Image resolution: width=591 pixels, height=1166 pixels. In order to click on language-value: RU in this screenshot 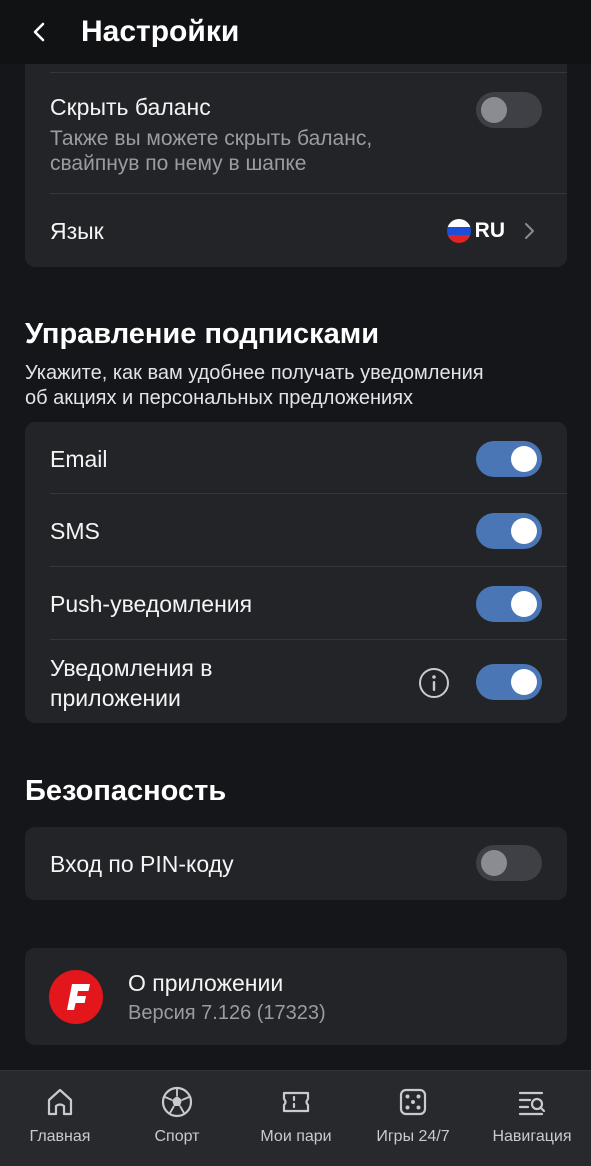, I will do `click(489, 230)`.